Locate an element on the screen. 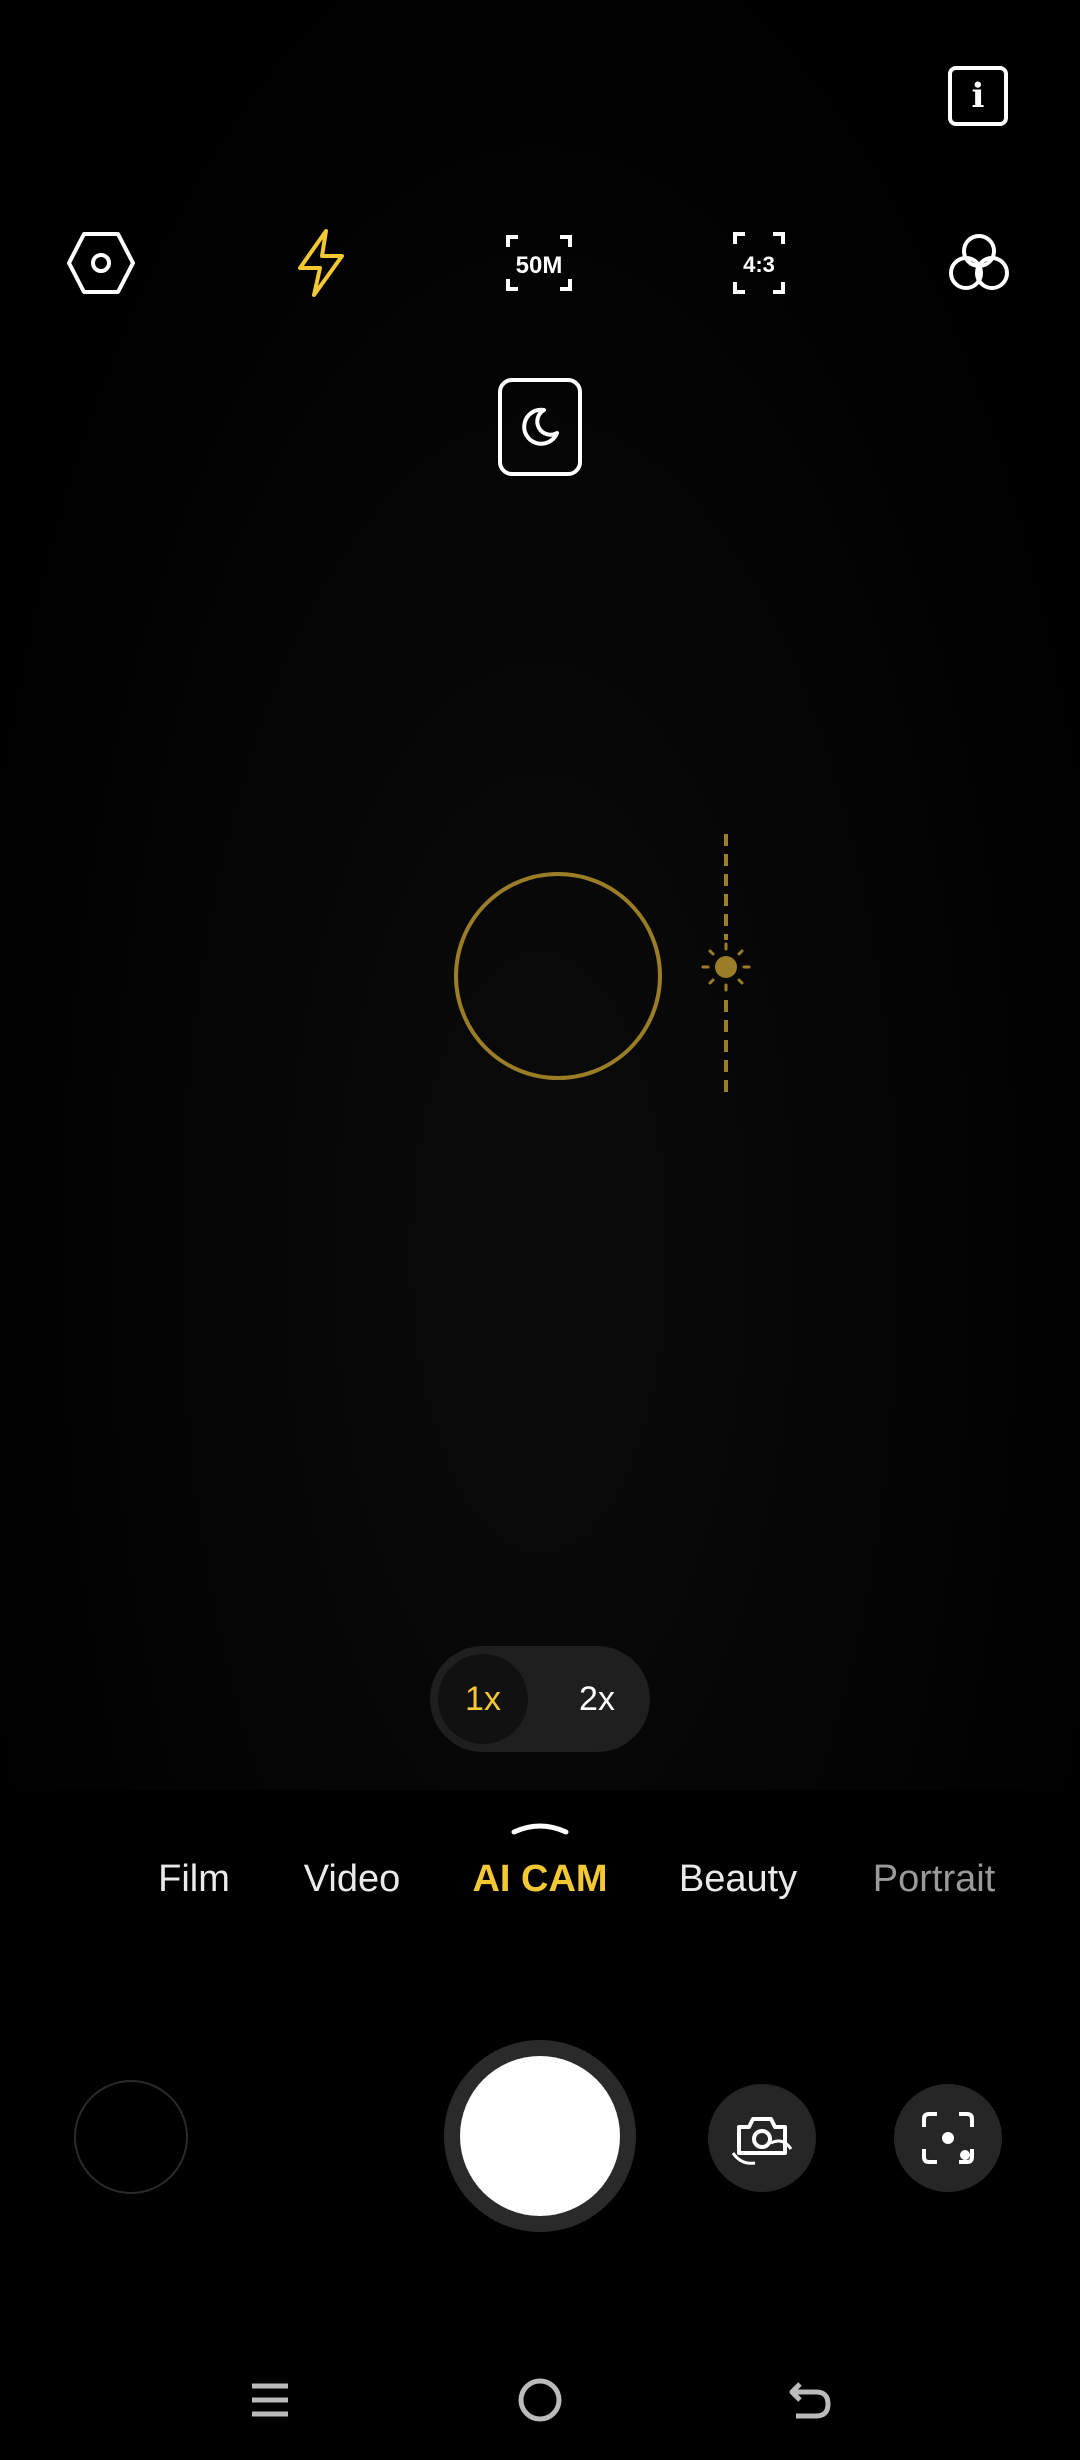 Image resolution: width=1080 pixels, height=2460 pixels. flash-button is located at coordinates (321, 263).